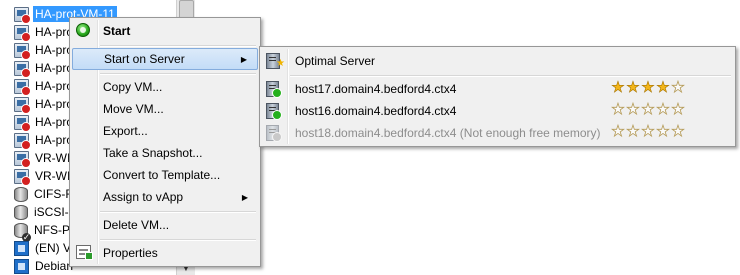  What do you see at coordinates (165, 31) in the screenshot?
I see `menu-item-start: Start` at bounding box center [165, 31].